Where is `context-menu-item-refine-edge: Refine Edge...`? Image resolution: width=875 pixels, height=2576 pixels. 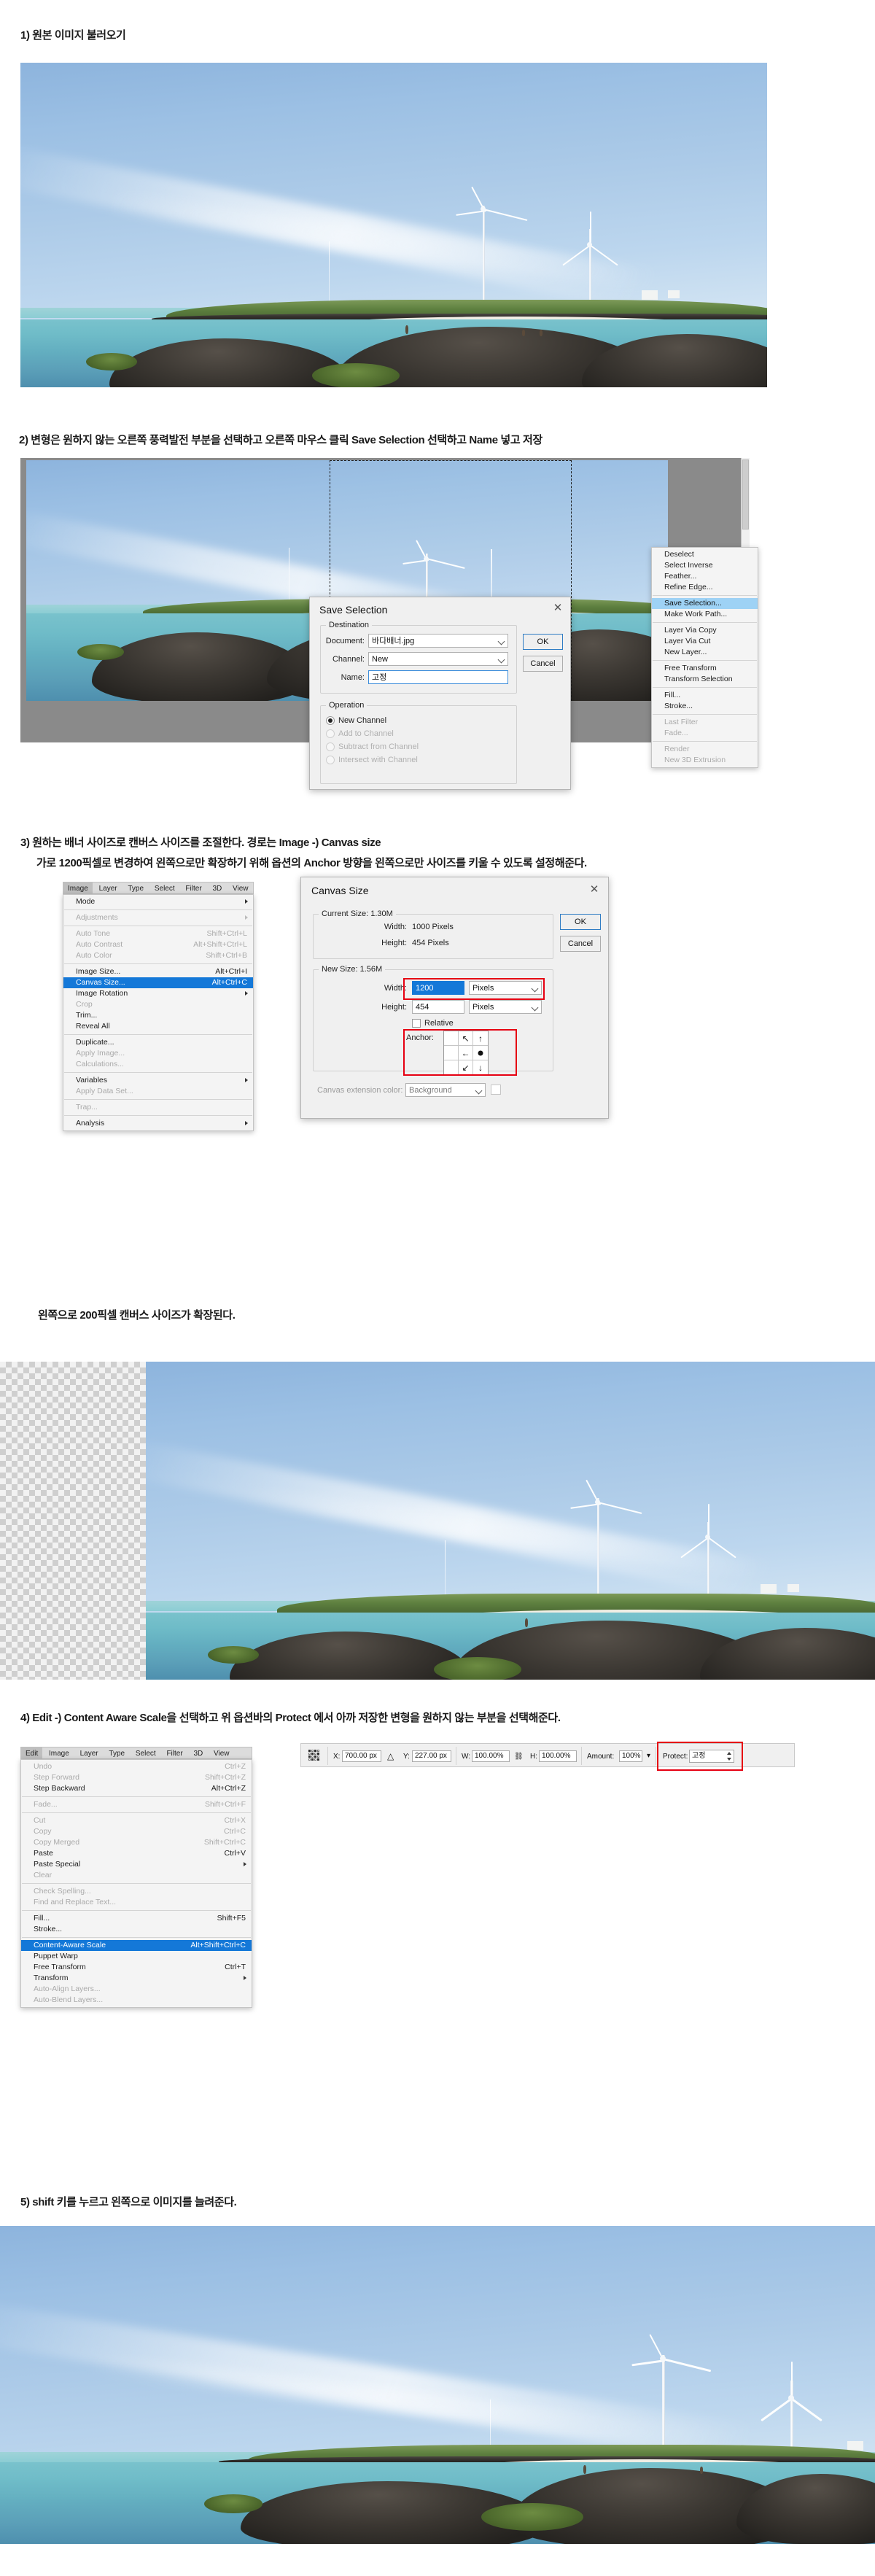
context-menu-item-refine-edge: Refine Edge... is located at coordinates (705, 588).